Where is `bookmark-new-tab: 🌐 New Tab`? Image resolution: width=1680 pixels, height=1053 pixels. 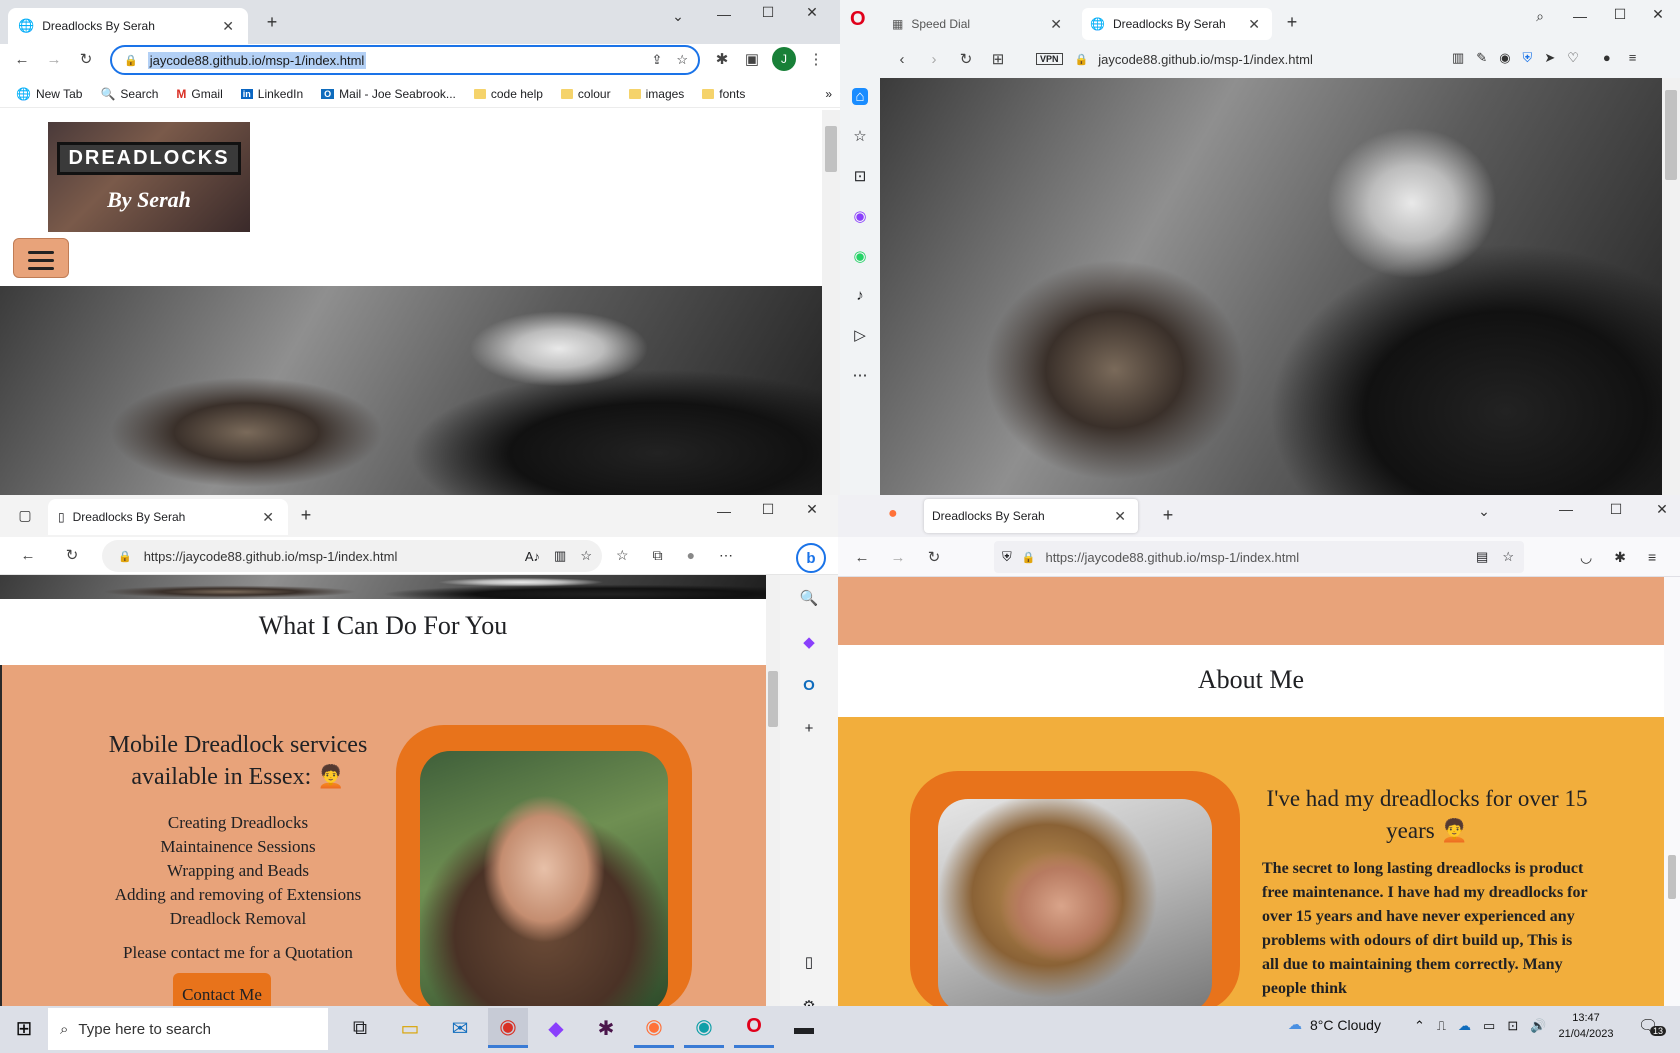
bookmark-new-tab: 🌐 New Tab is located at coordinates (49, 94).